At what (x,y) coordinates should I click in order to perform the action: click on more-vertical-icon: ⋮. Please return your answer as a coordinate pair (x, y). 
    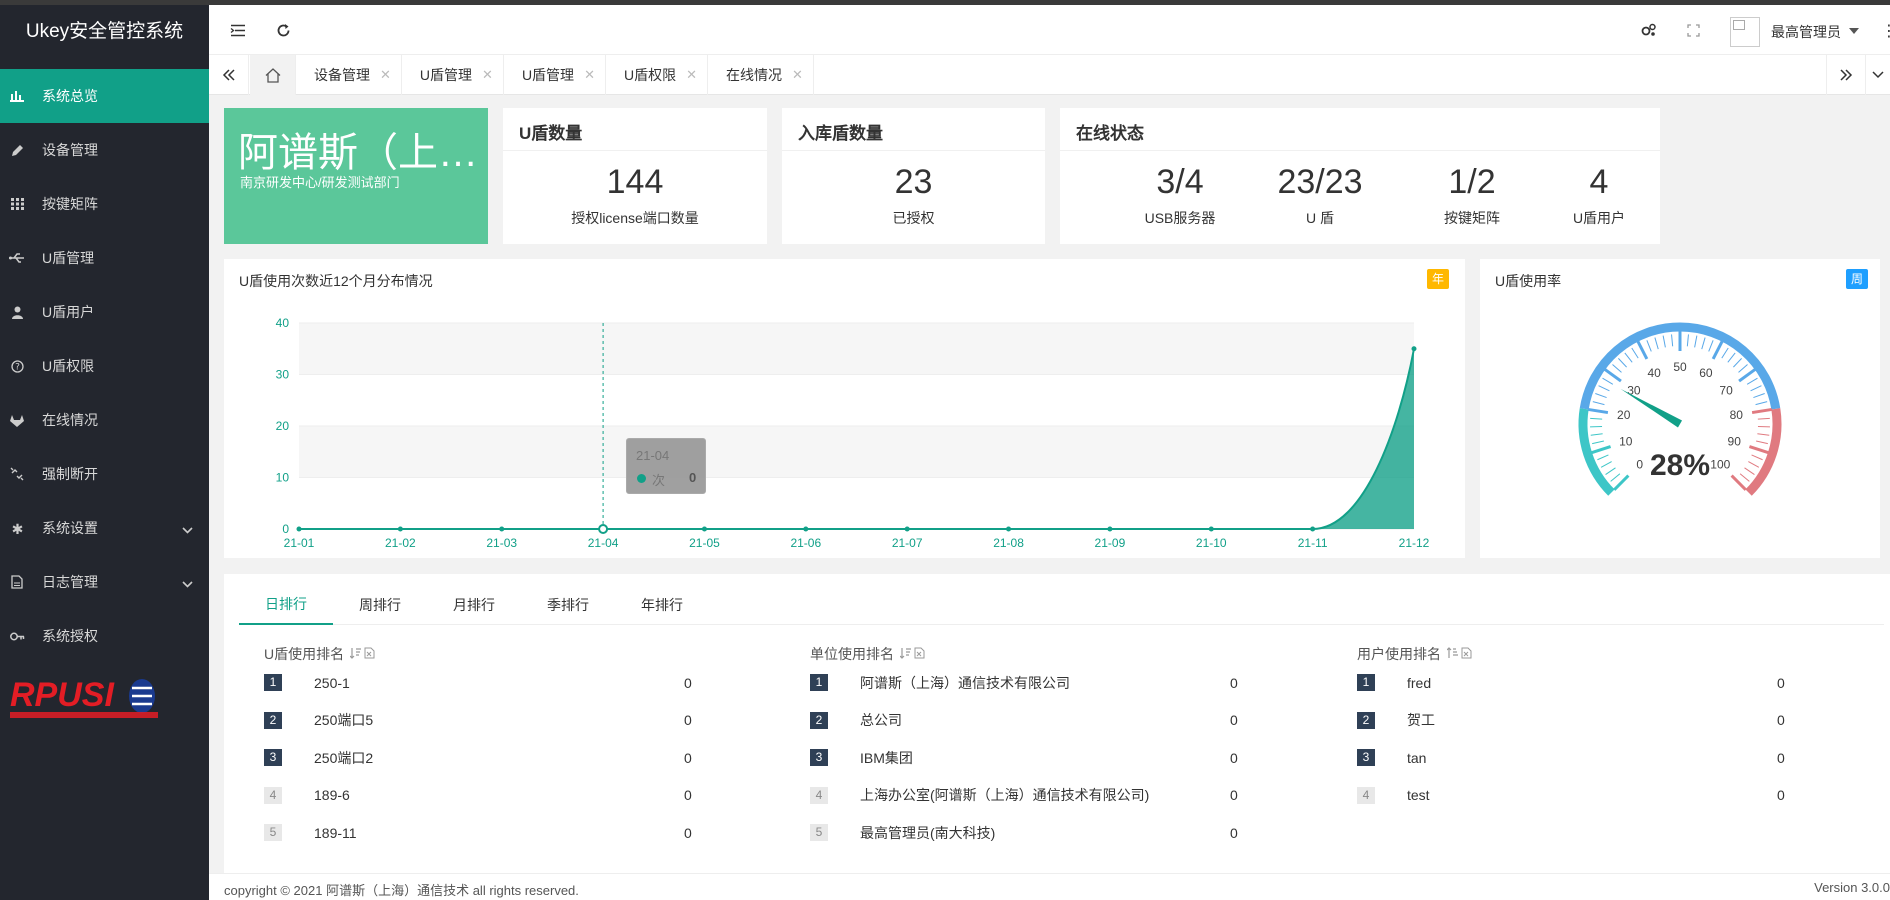
    Looking at the image, I should click on (1885, 31).